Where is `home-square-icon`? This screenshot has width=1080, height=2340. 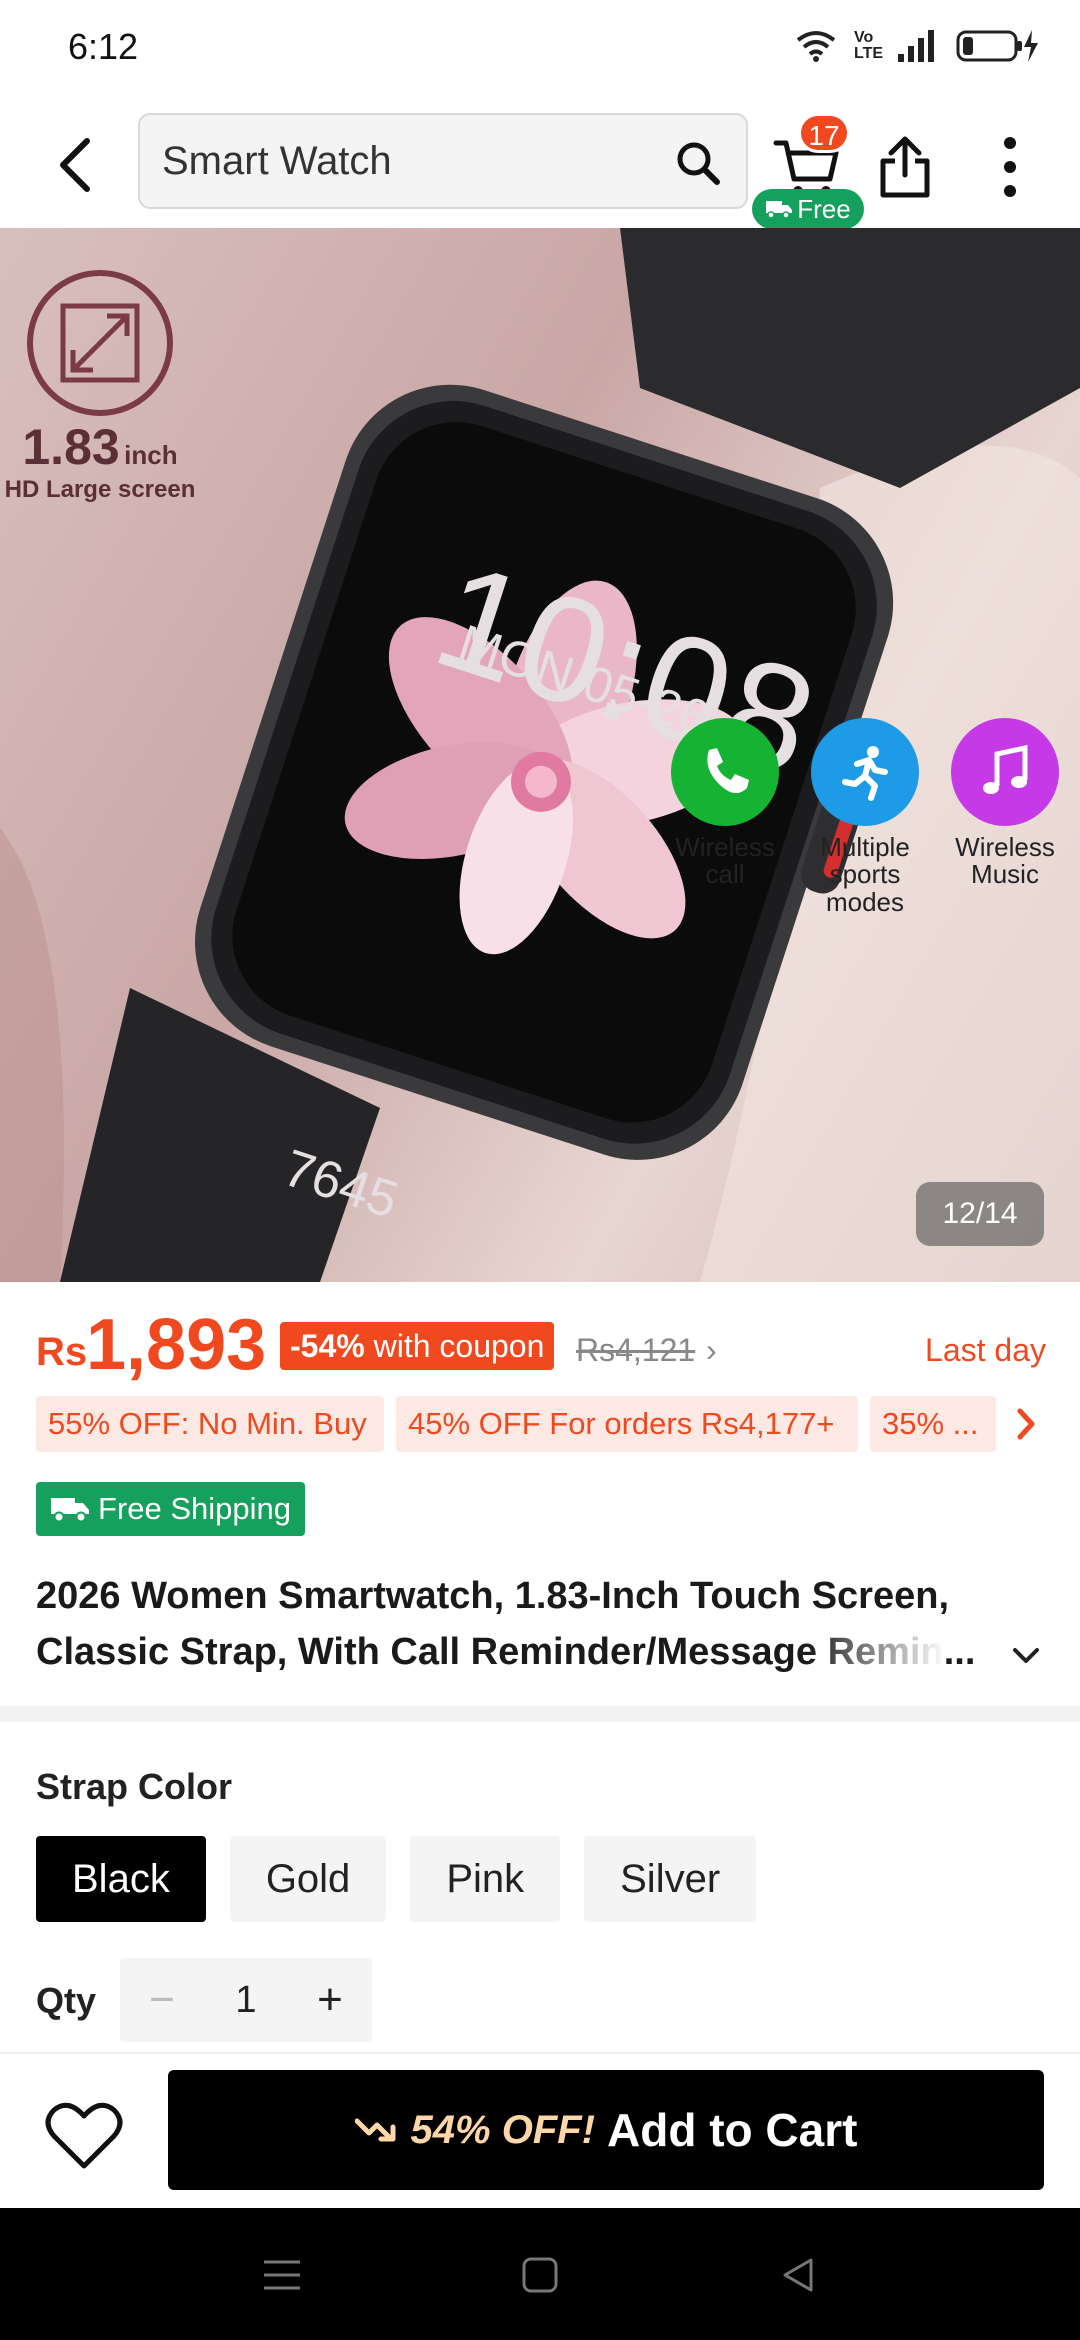 home-square-icon is located at coordinates (540, 2275).